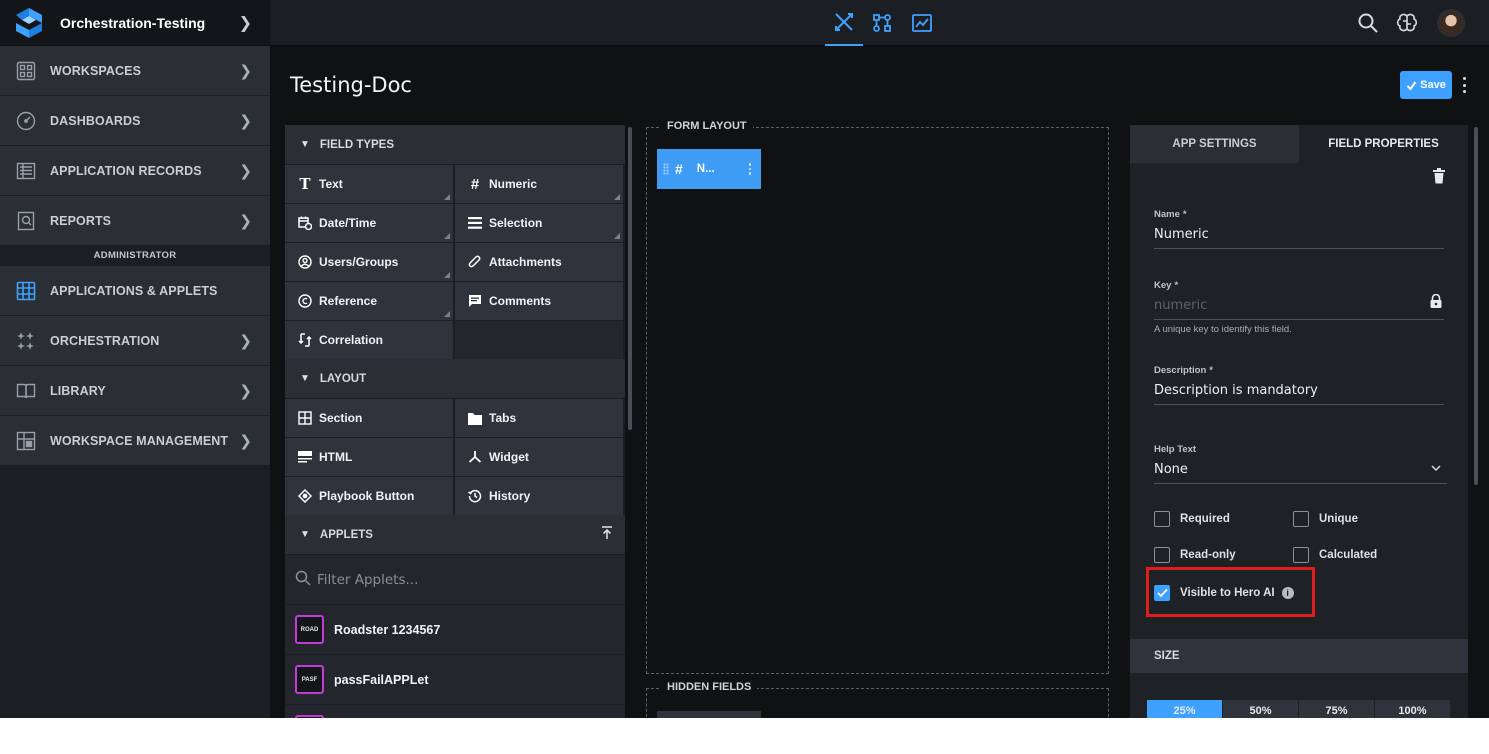 The image size is (1489, 754). What do you see at coordinates (1195, 555) in the screenshot?
I see `read-only-checkbox: Read-only` at bounding box center [1195, 555].